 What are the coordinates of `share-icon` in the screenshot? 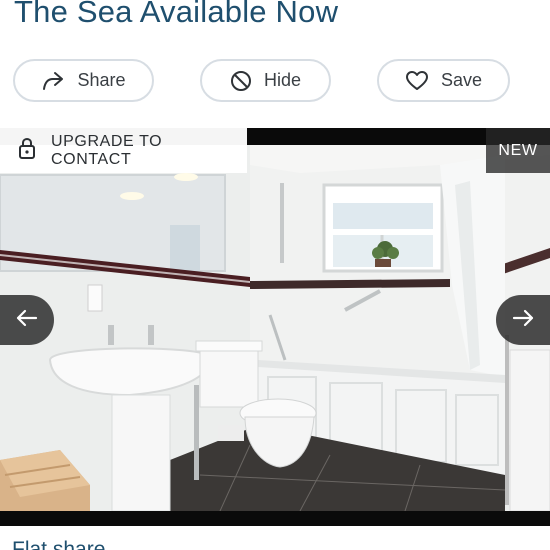 It's located at (53, 81).